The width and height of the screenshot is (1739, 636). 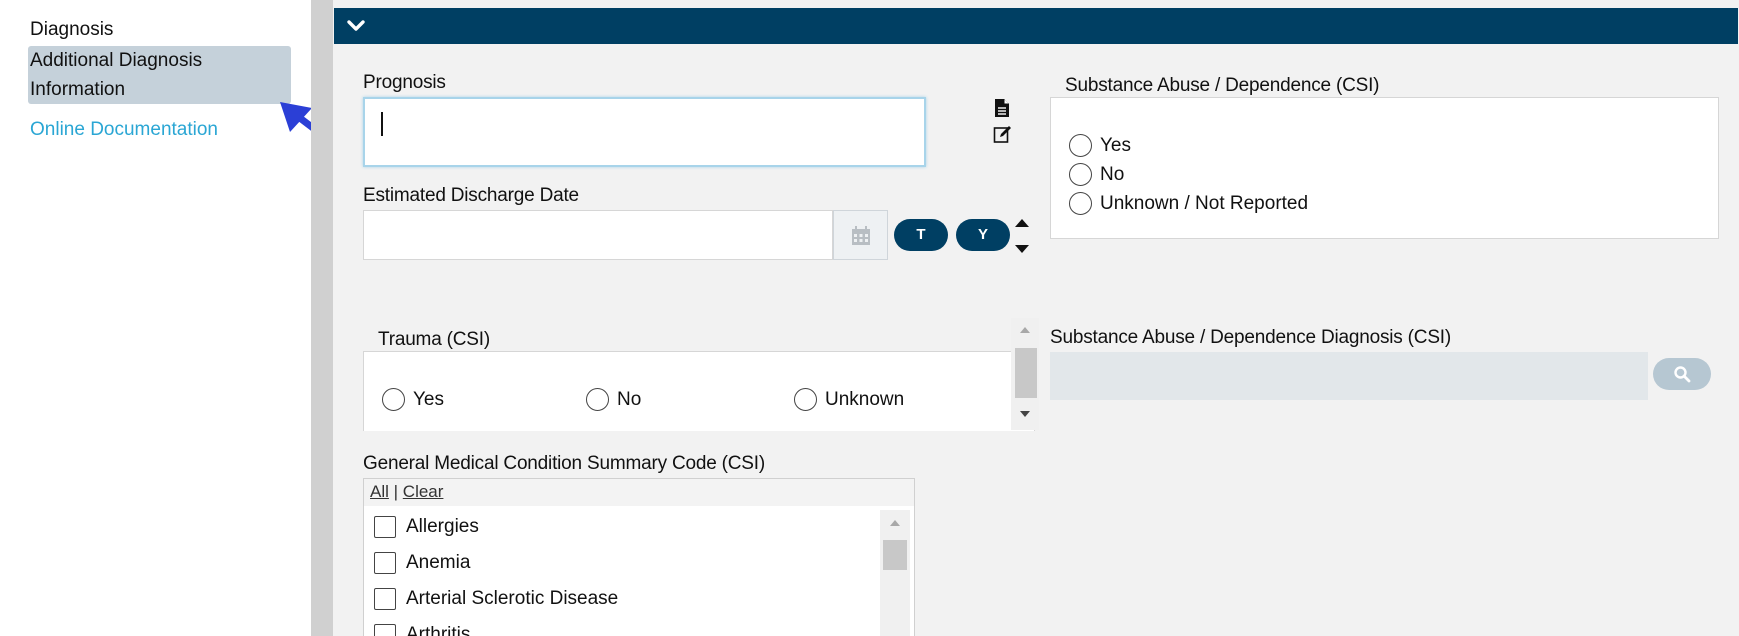 I want to click on edit-icon, so click(x=1003, y=134).